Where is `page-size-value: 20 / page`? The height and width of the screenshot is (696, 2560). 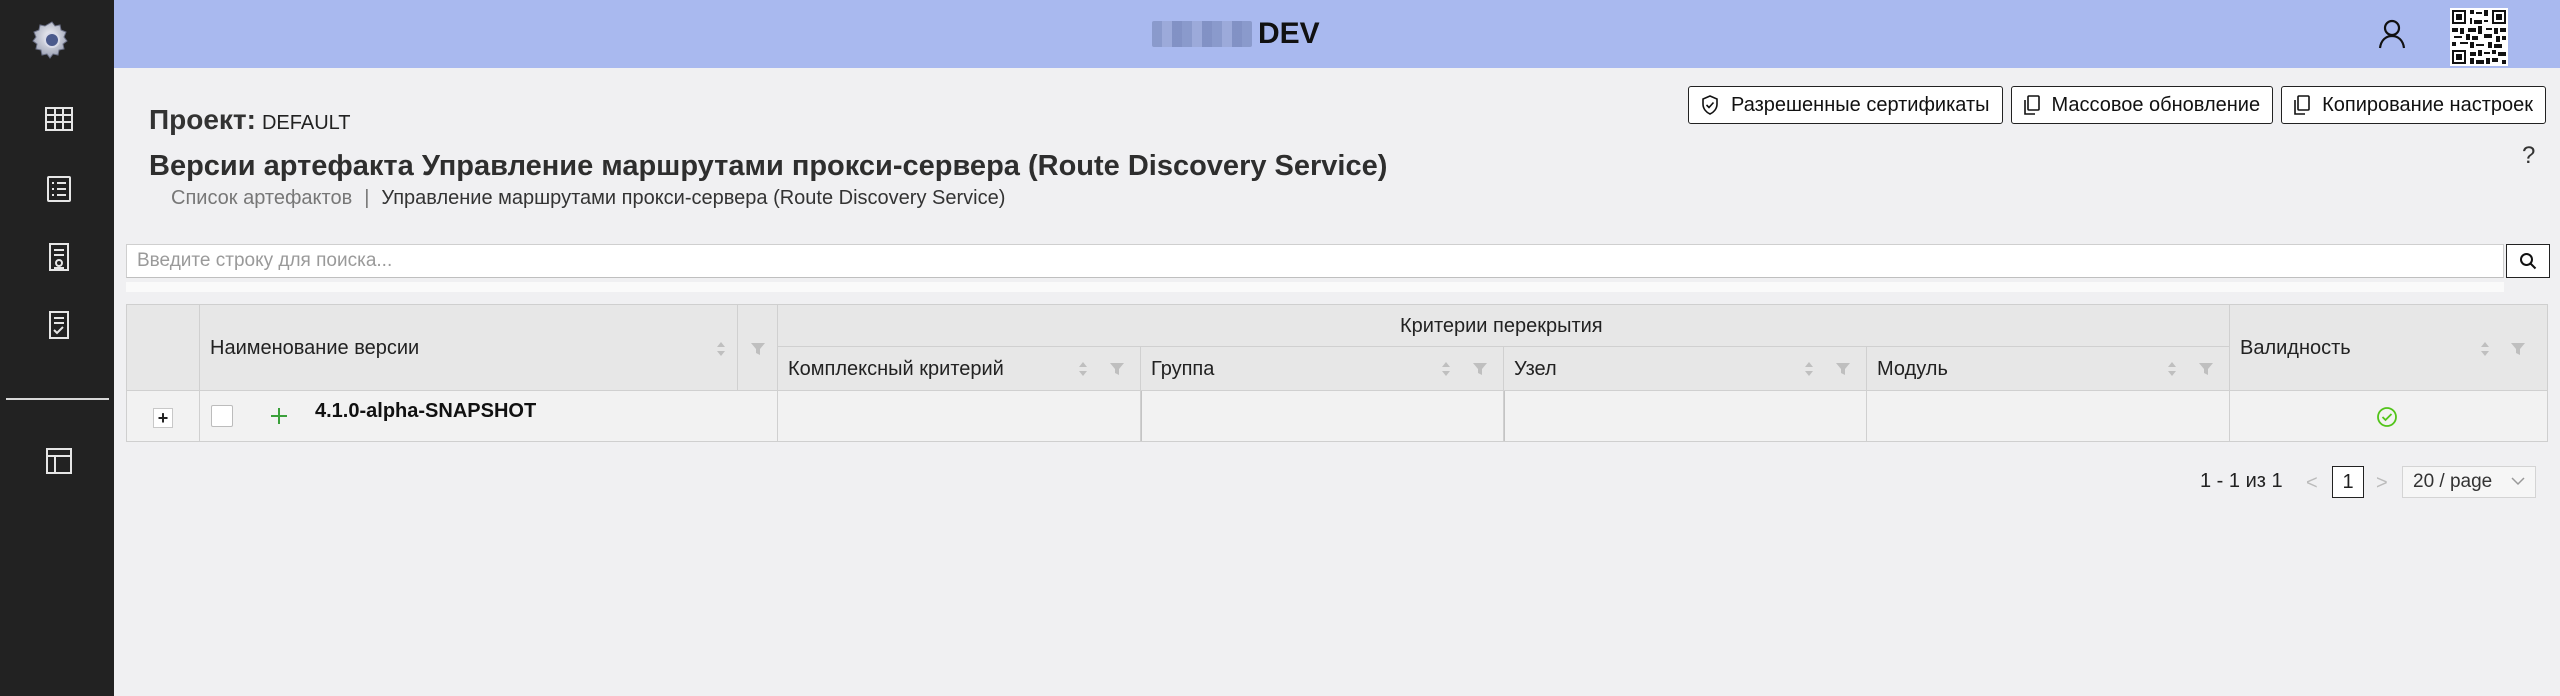
page-size-value: 20 / page is located at coordinates (2453, 481).